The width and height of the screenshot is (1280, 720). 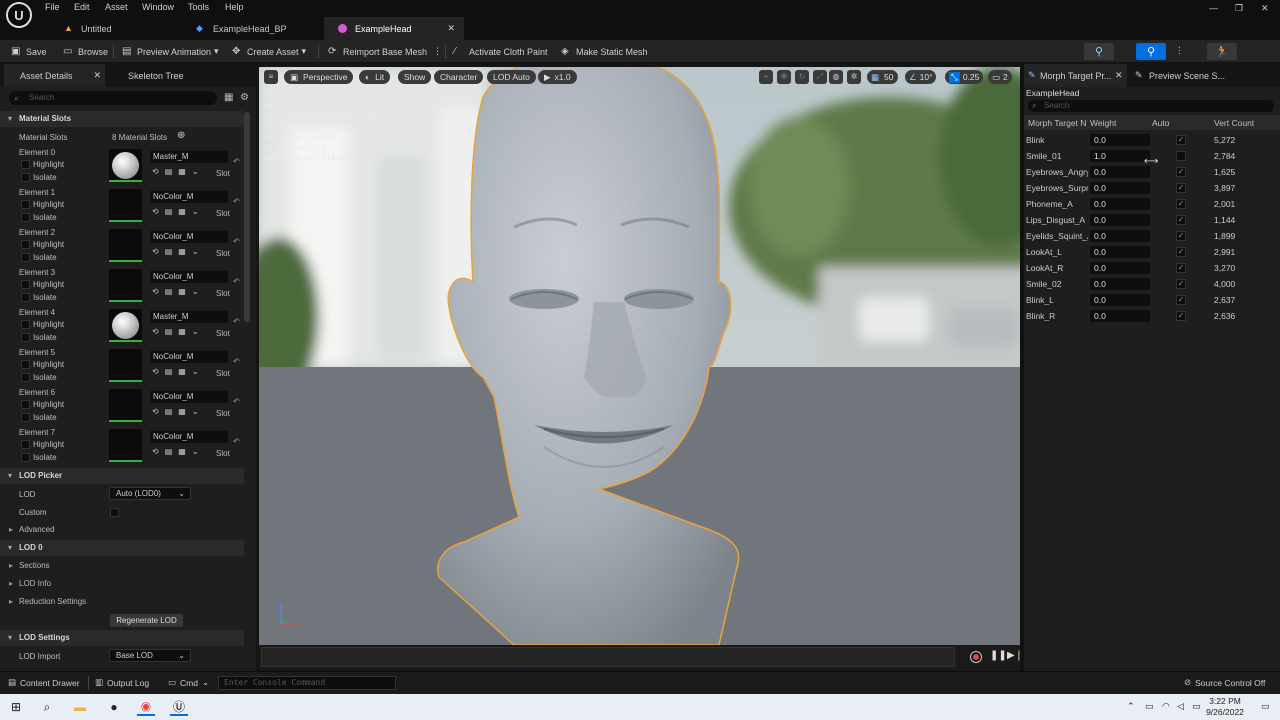 What do you see at coordinates (998, 655) in the screenshot?
I see `pause-icon: ❚❚` at bounding box center [998, 655].